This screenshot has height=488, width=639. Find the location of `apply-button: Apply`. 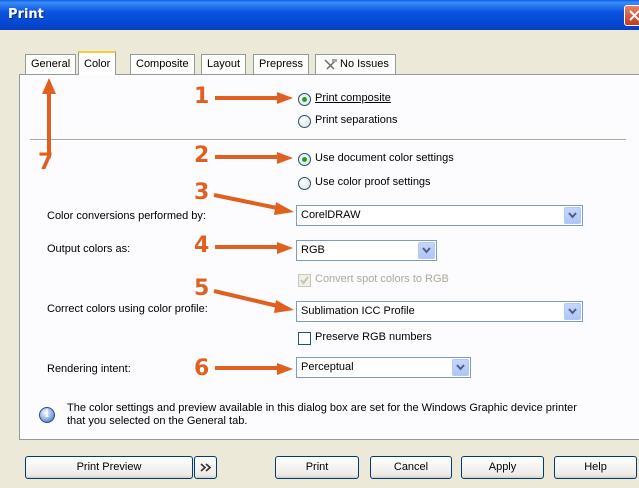

apply-button: Apply is located at coordinates (502, 467).